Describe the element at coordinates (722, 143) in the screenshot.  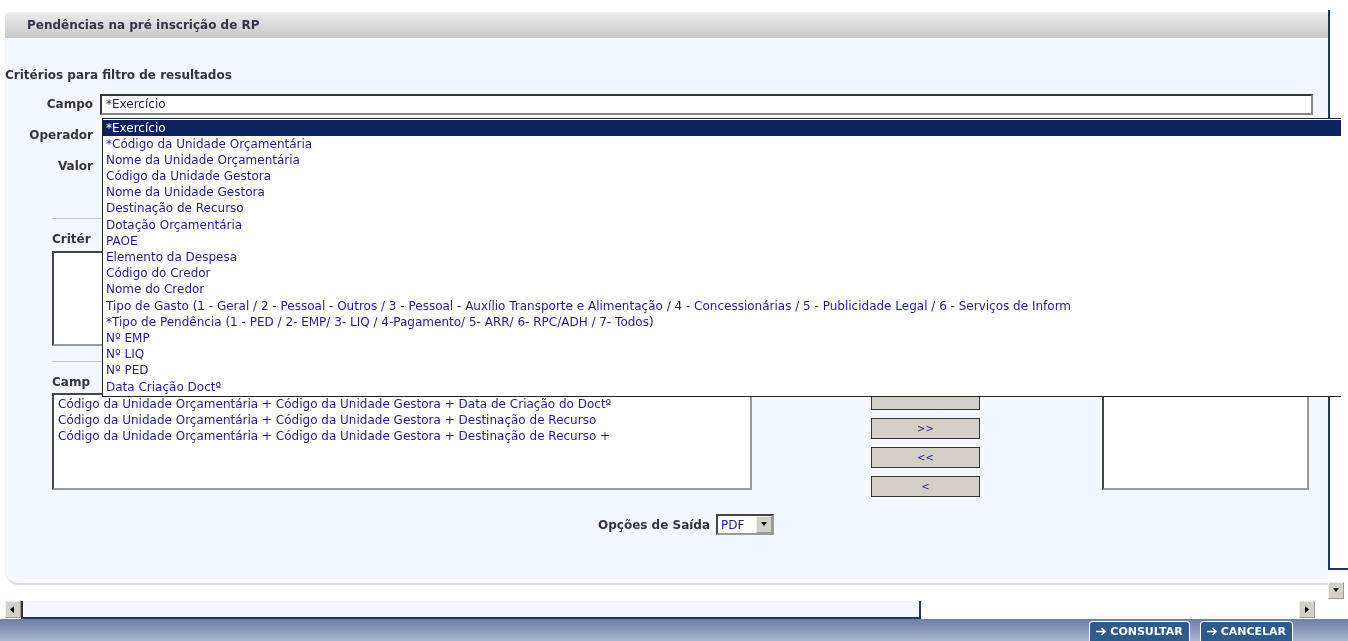
I see `dropdown-option: *Código da Unidade Orçamentária` at that location.